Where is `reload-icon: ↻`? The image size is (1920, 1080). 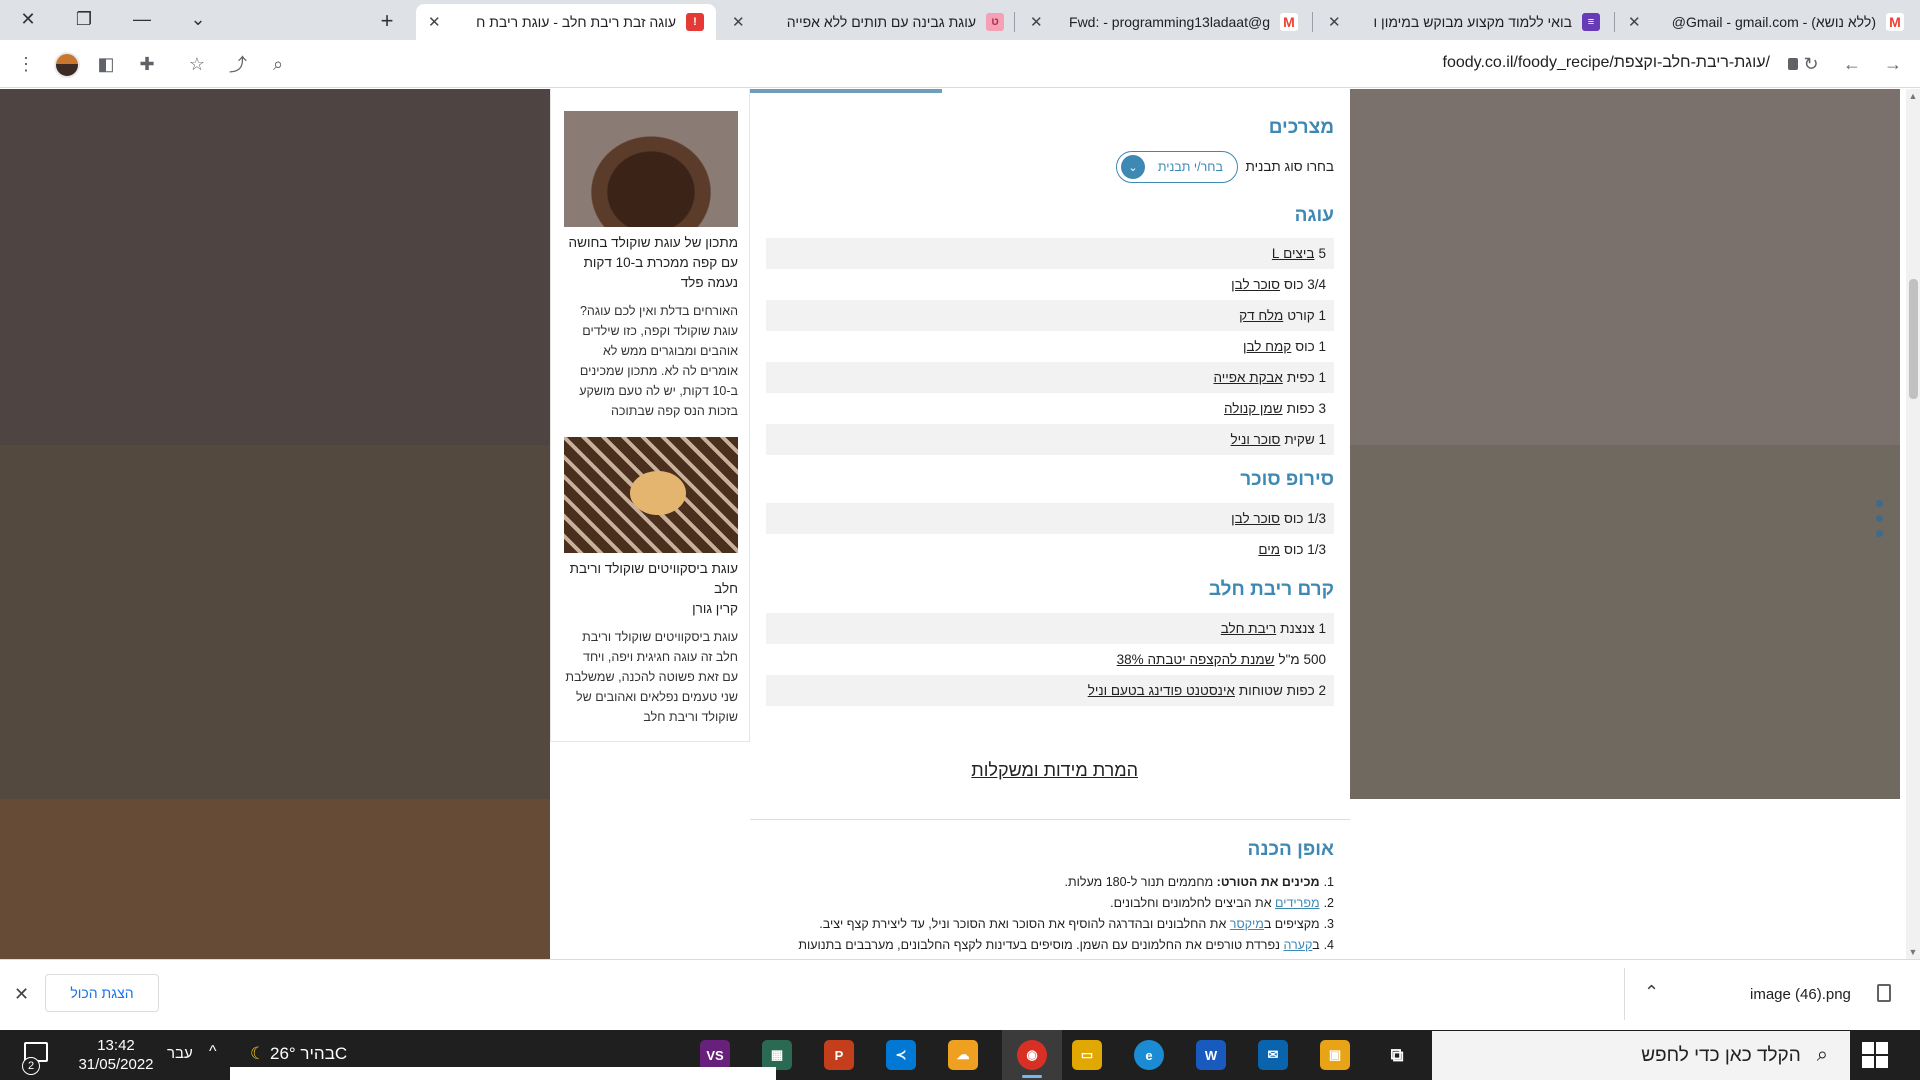
reload-icon: ↻ is located at coordinates (1811, 64).